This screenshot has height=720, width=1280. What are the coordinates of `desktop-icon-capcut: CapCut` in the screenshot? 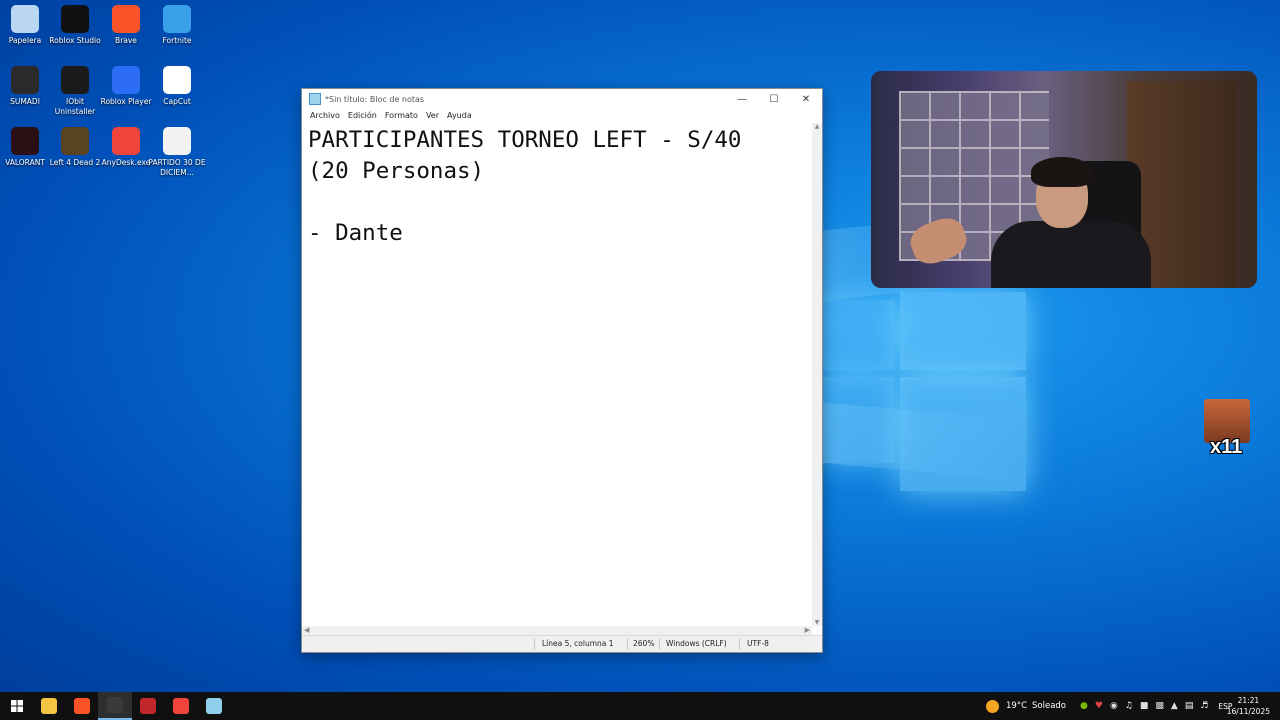 It's located at (177, 86).